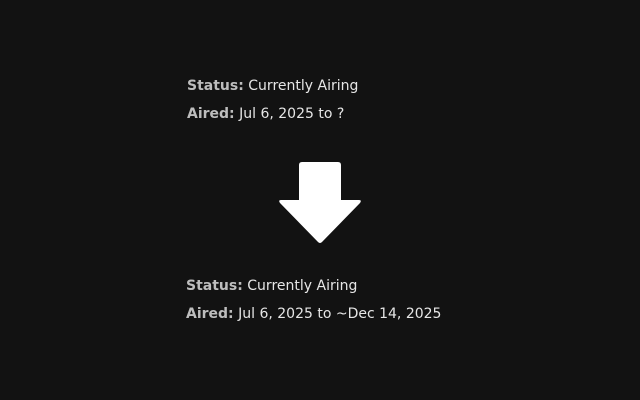 This screenshot has height=400, width=640. I want to click on aired-row: Aired: Jul 6, 2025 to ~Dec 14, 2025, so click(313, 314).